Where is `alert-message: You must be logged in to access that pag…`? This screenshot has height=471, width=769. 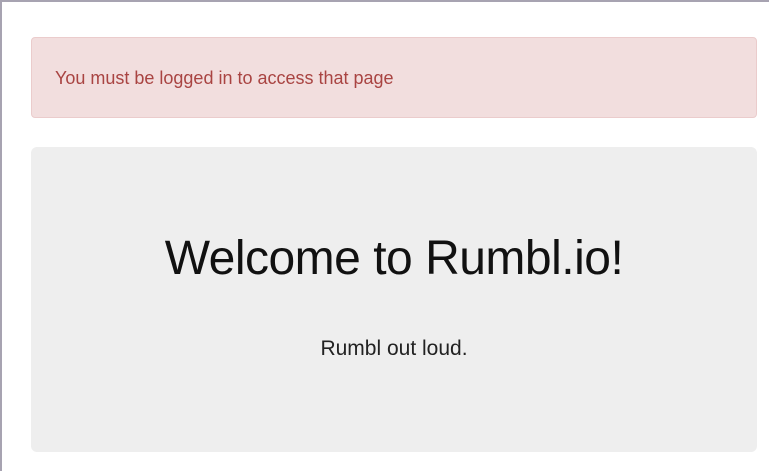
alert-message: You must be logged in to access that pag… is located at coordinates (224, 78).